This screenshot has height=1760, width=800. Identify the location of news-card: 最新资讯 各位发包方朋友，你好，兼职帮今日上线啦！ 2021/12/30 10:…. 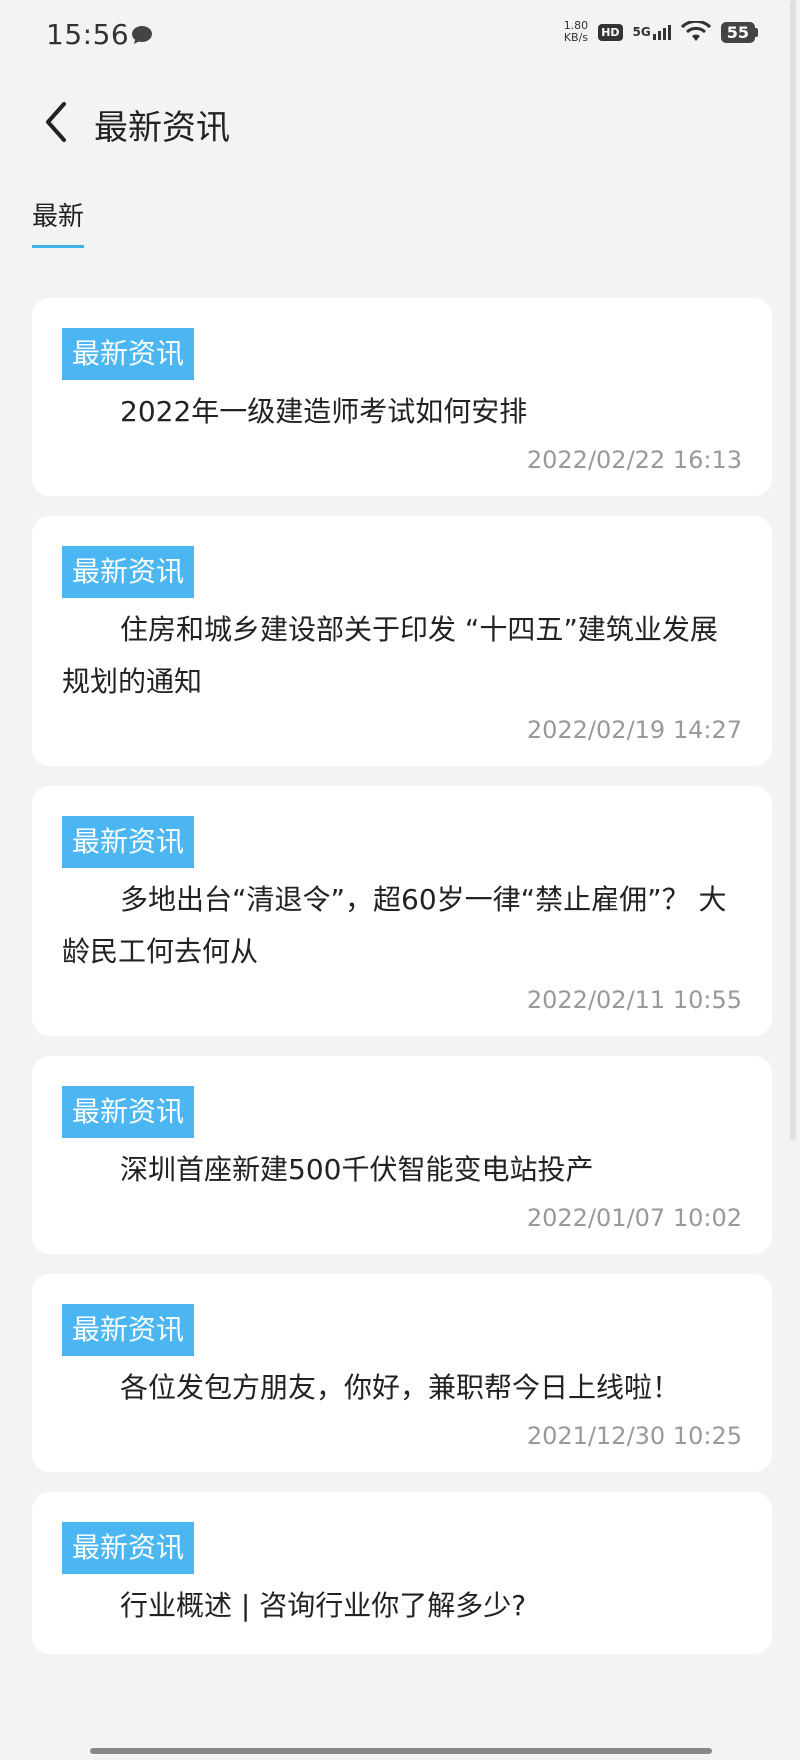
(402, 1373).